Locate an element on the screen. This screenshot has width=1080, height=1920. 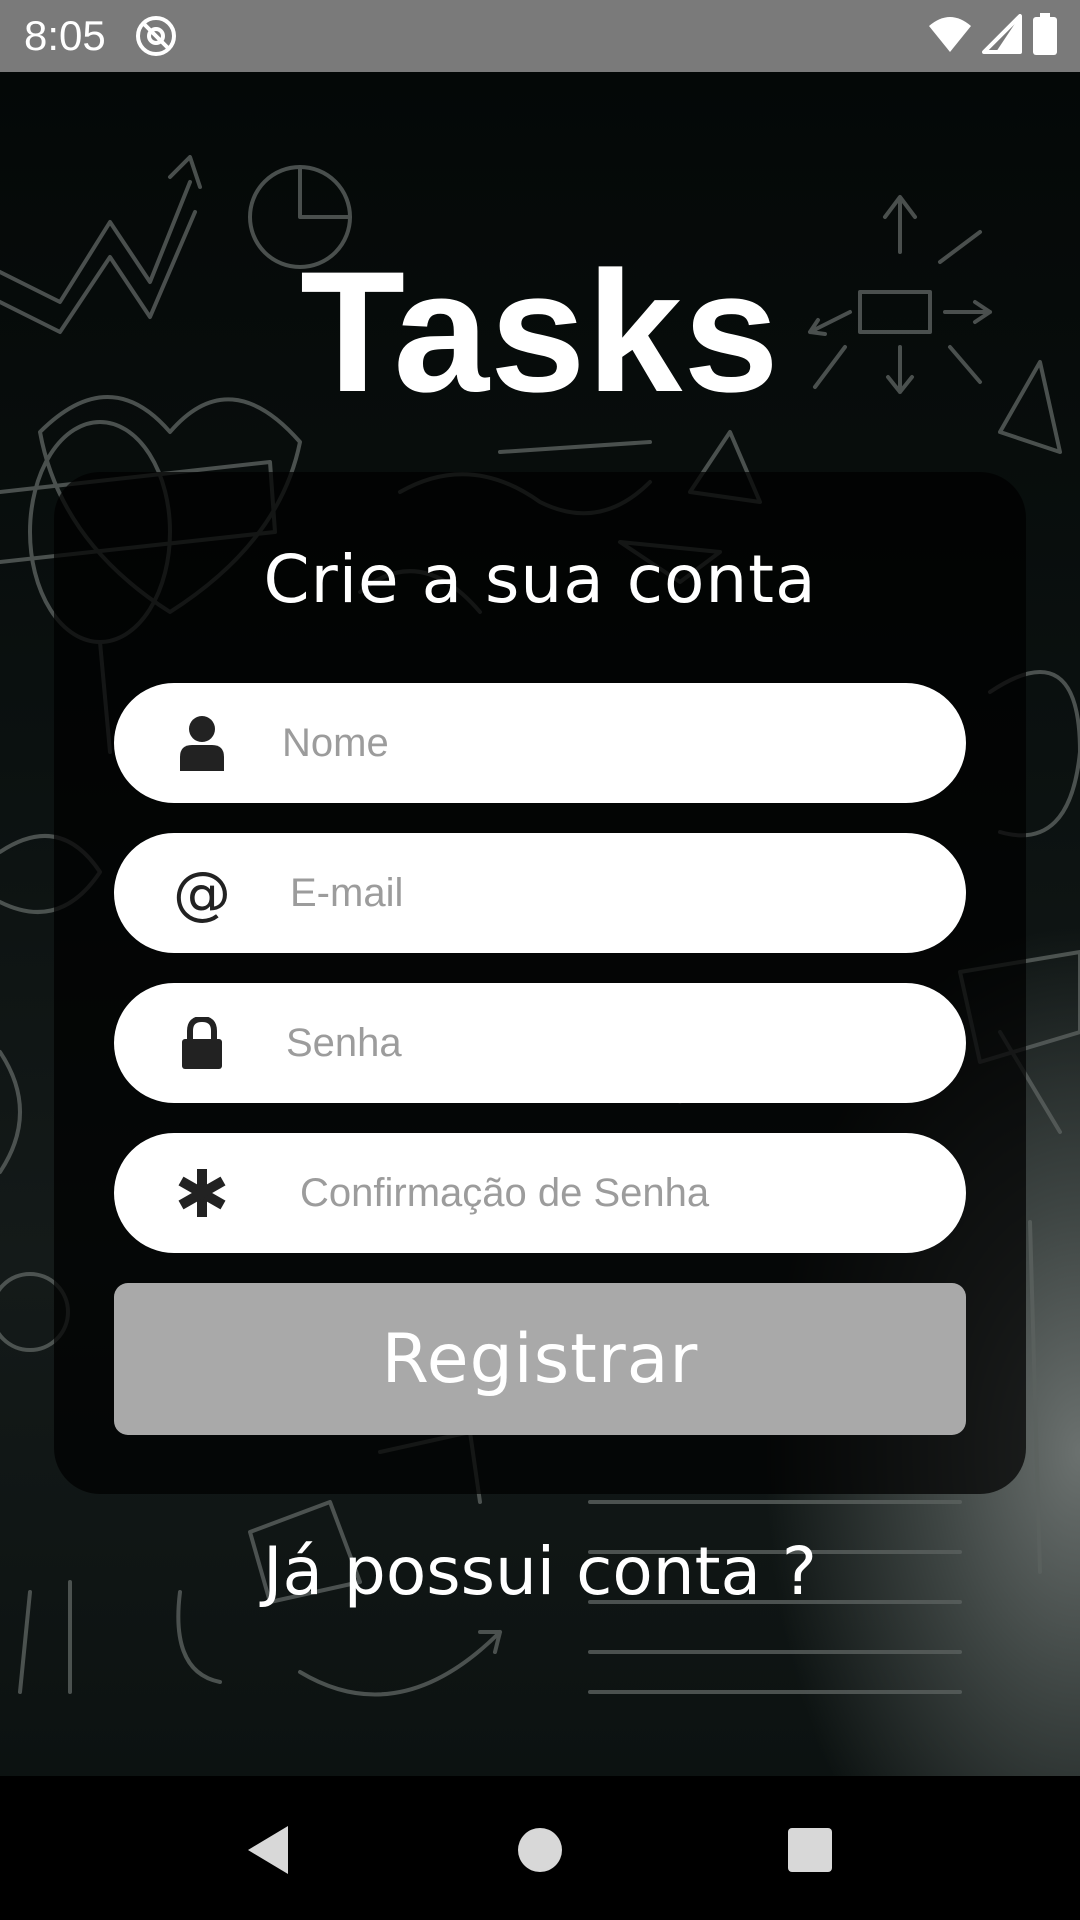
lock-icon is located at coordinates (202, 1043).